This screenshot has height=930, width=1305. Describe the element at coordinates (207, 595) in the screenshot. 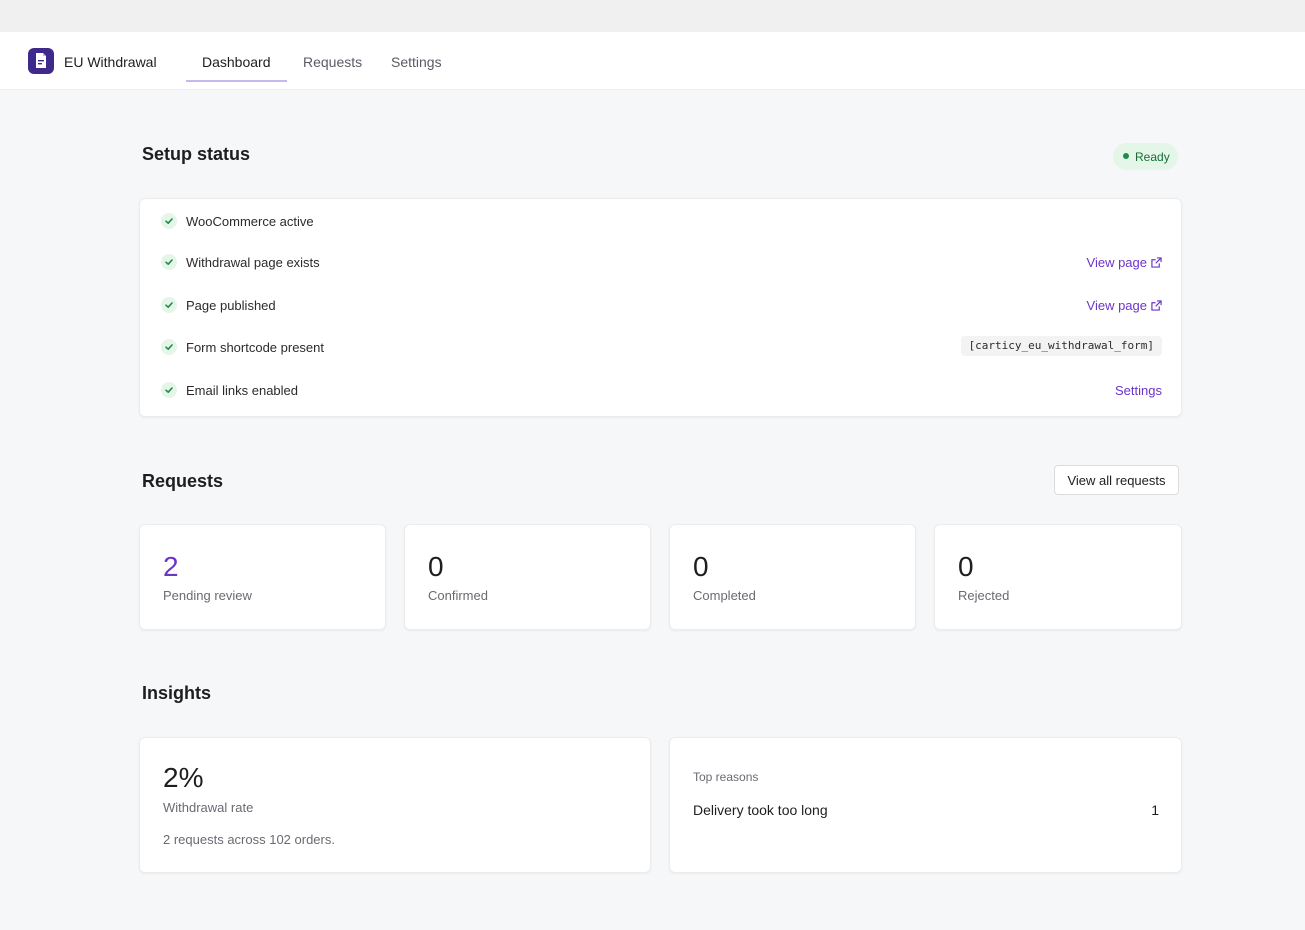

I see `stat-label: Pending review` at that location.